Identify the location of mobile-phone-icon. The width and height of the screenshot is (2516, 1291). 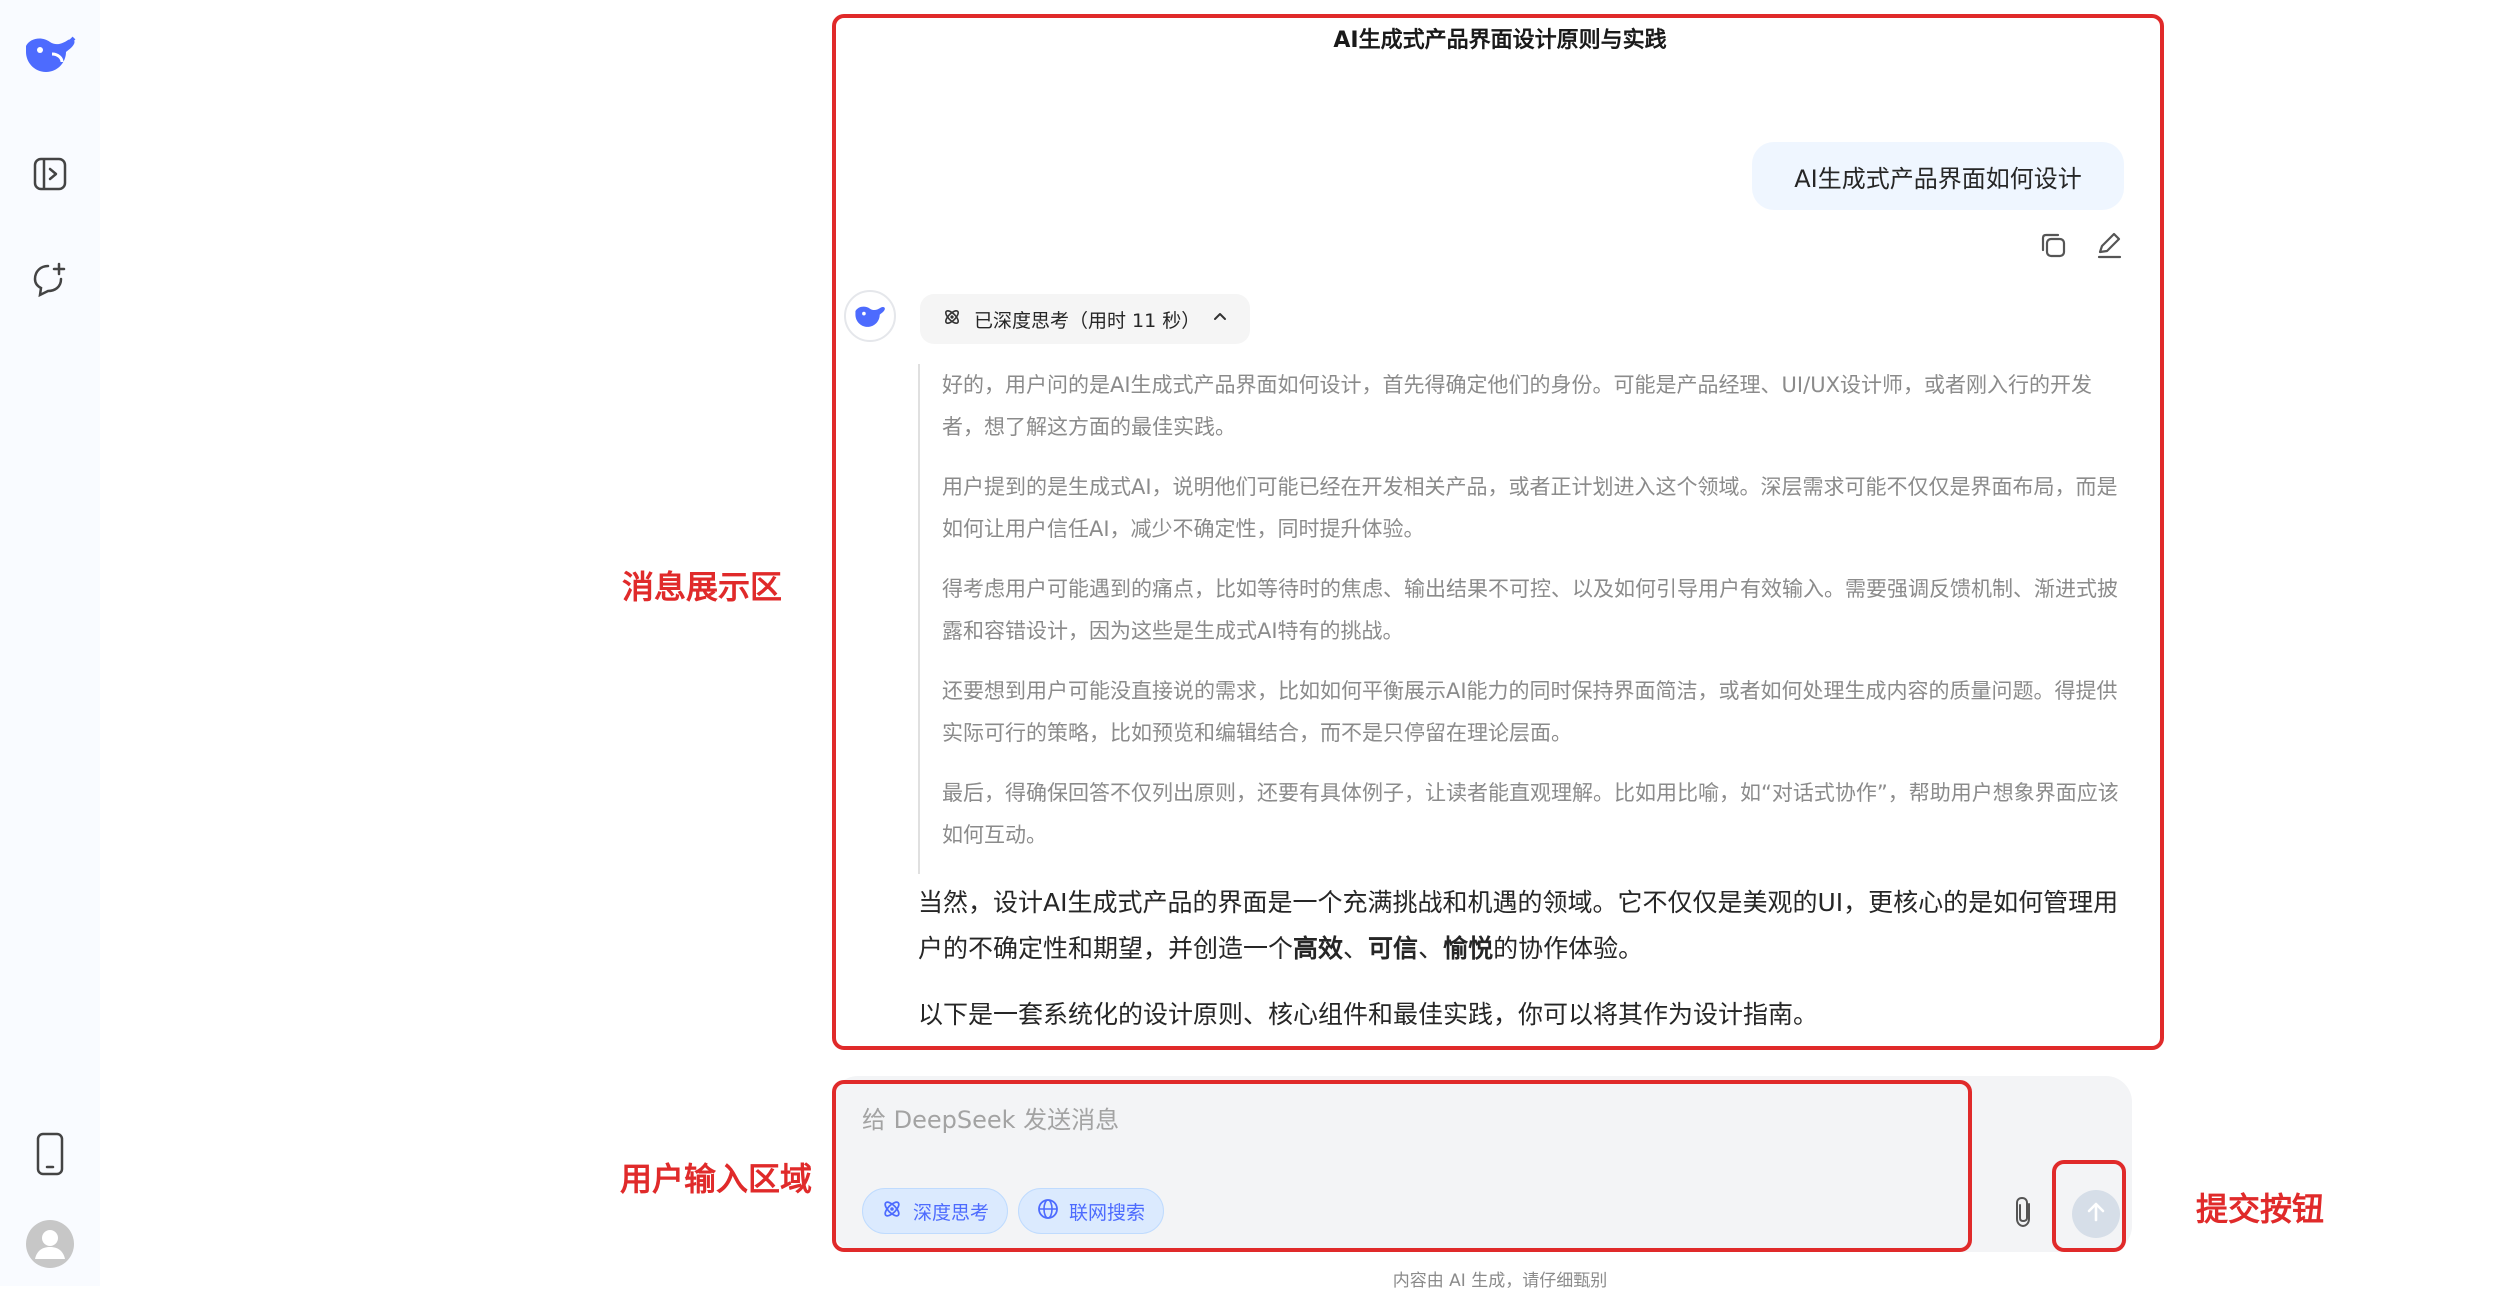
(50, 1154).